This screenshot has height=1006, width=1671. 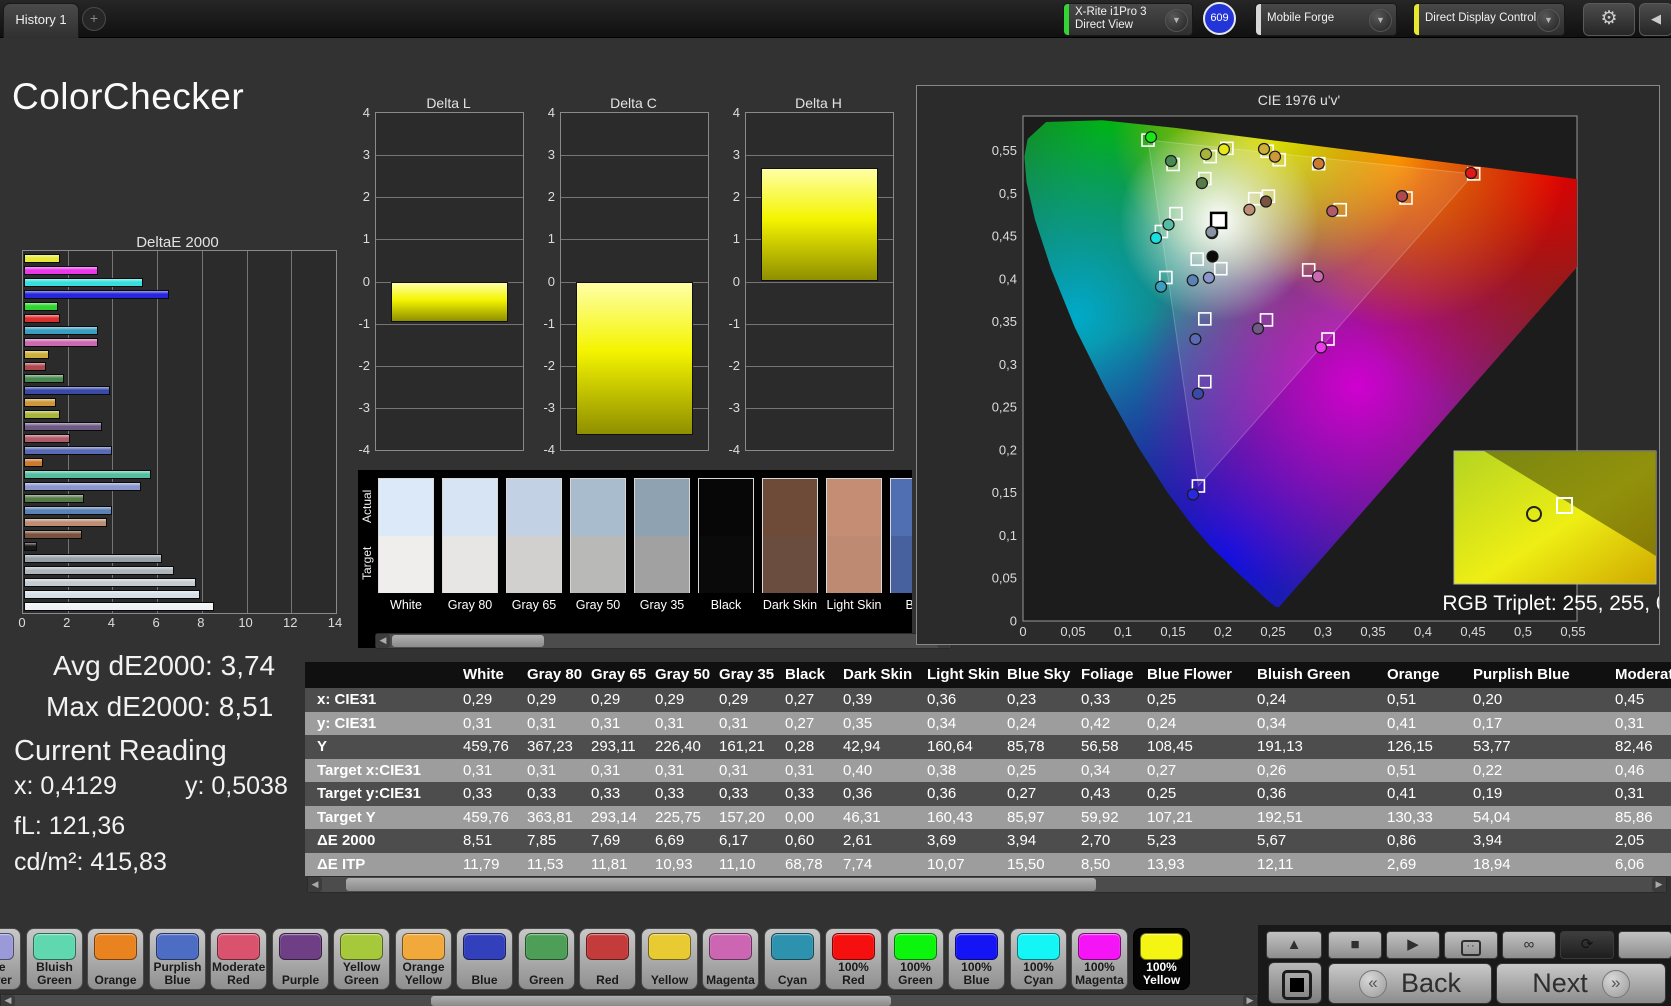 I want to click on patch-button-cyan: Cyan, so click(x=792, y=959).